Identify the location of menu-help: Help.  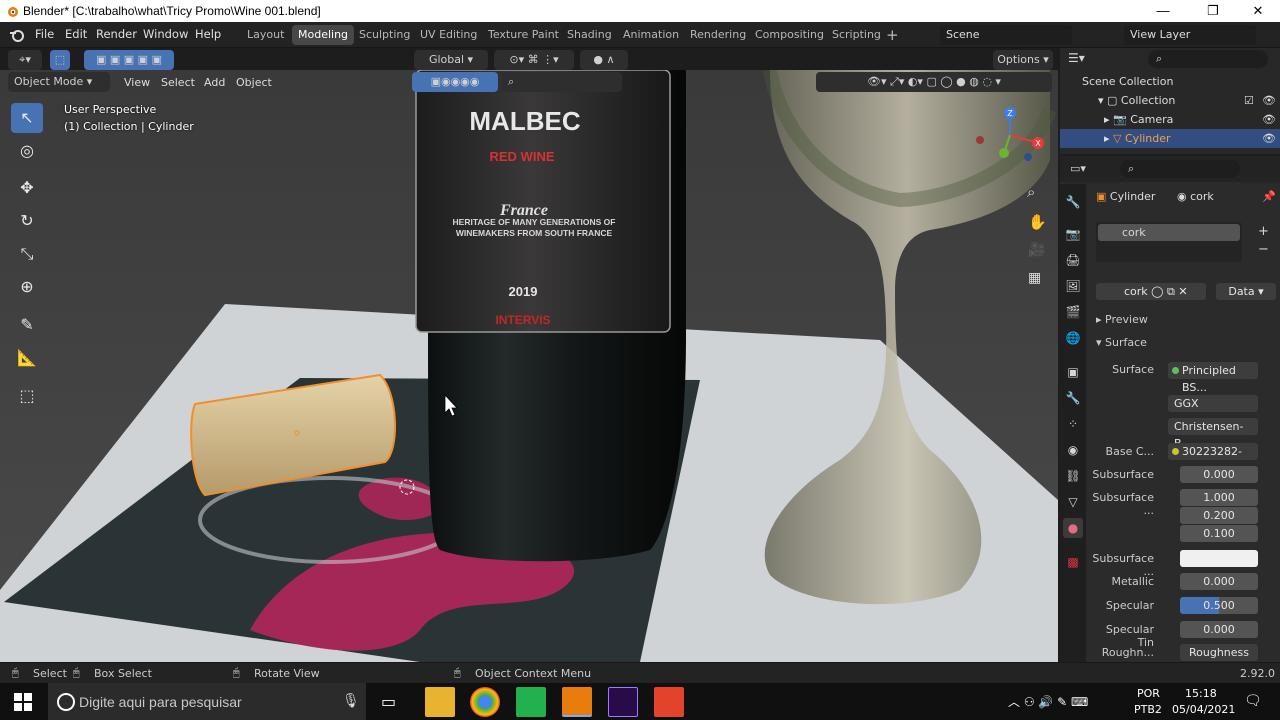
(208, 34).